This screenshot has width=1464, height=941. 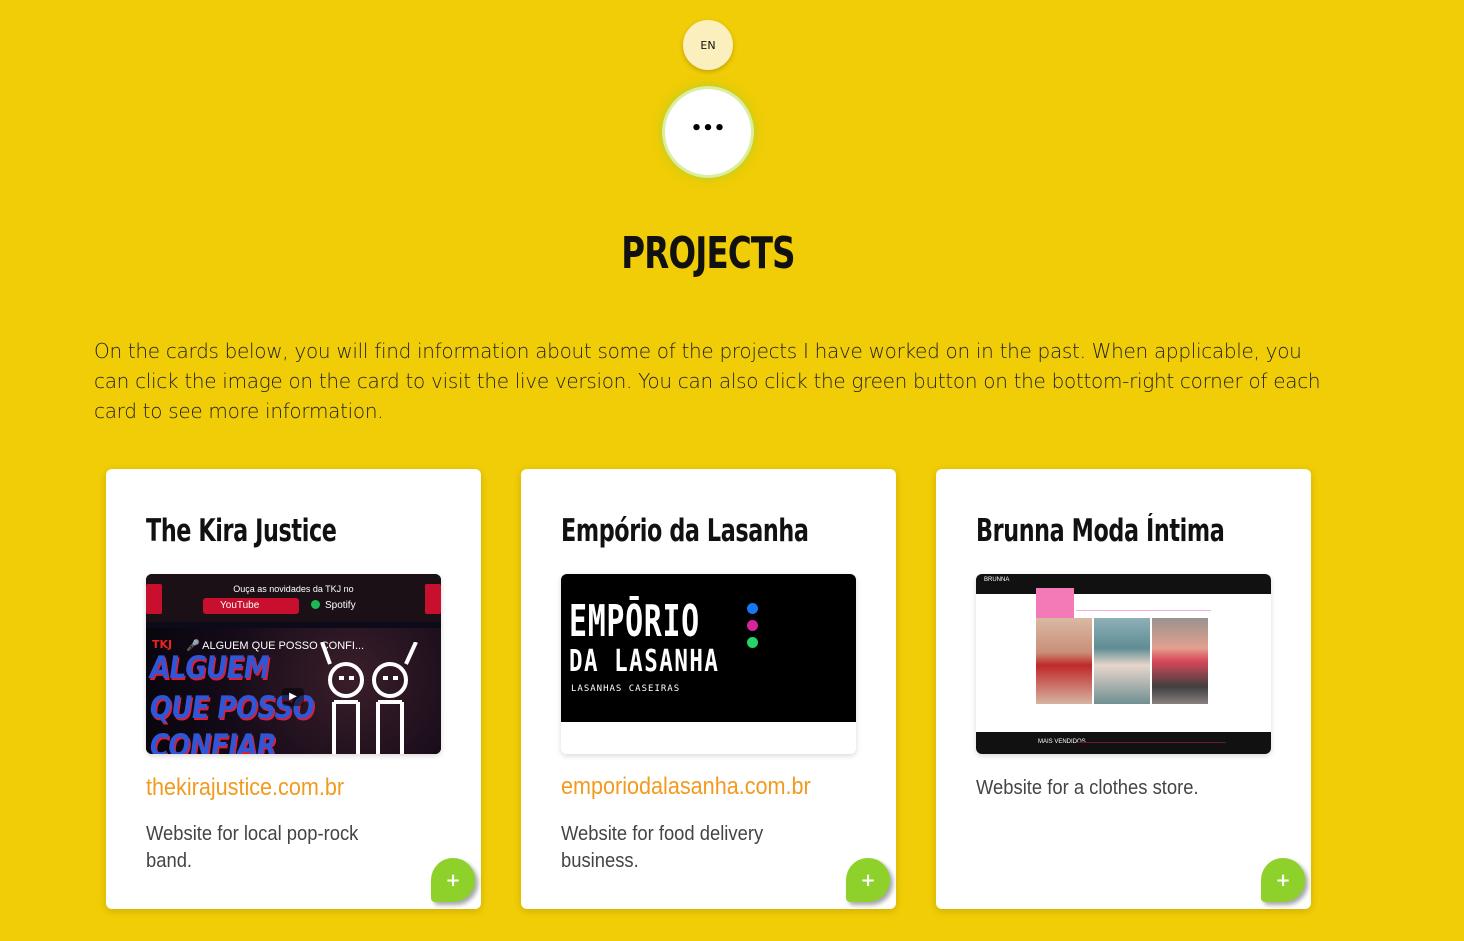 What do you see at coordinates (686, 787) in the screenshot?
I see `project-link: emporiodalasanha.com.br` at bounding box center [686, 787].